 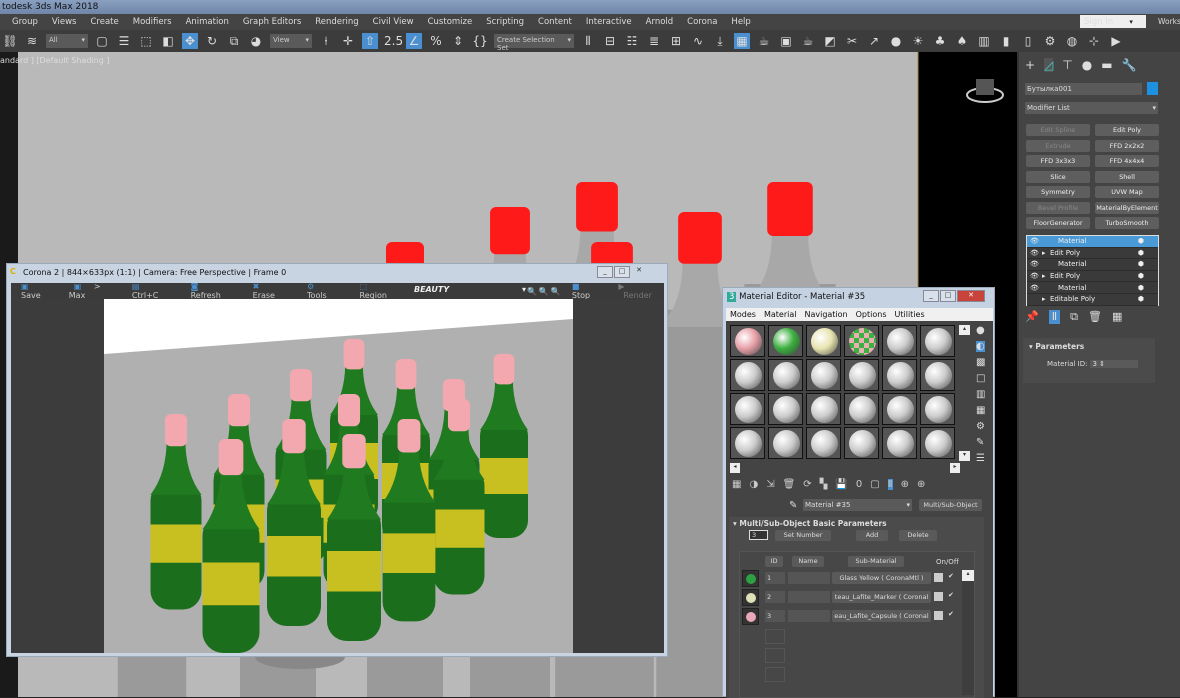 What do you see at coordinates (1058, 145) in the screenshot?
I see `modifier-button: Extrude` at bounding box center [1058, 145].